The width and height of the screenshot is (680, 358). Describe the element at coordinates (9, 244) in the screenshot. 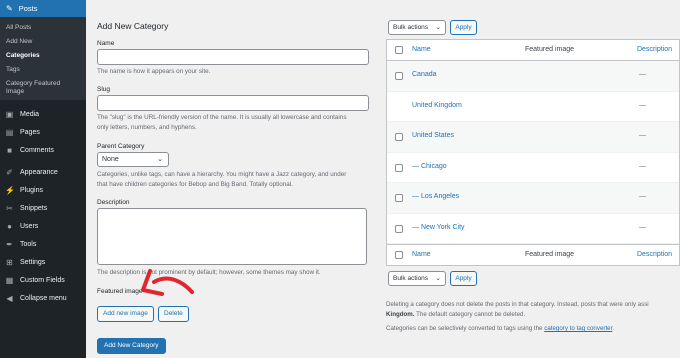

I see `tools-icon: ✒` at that location.